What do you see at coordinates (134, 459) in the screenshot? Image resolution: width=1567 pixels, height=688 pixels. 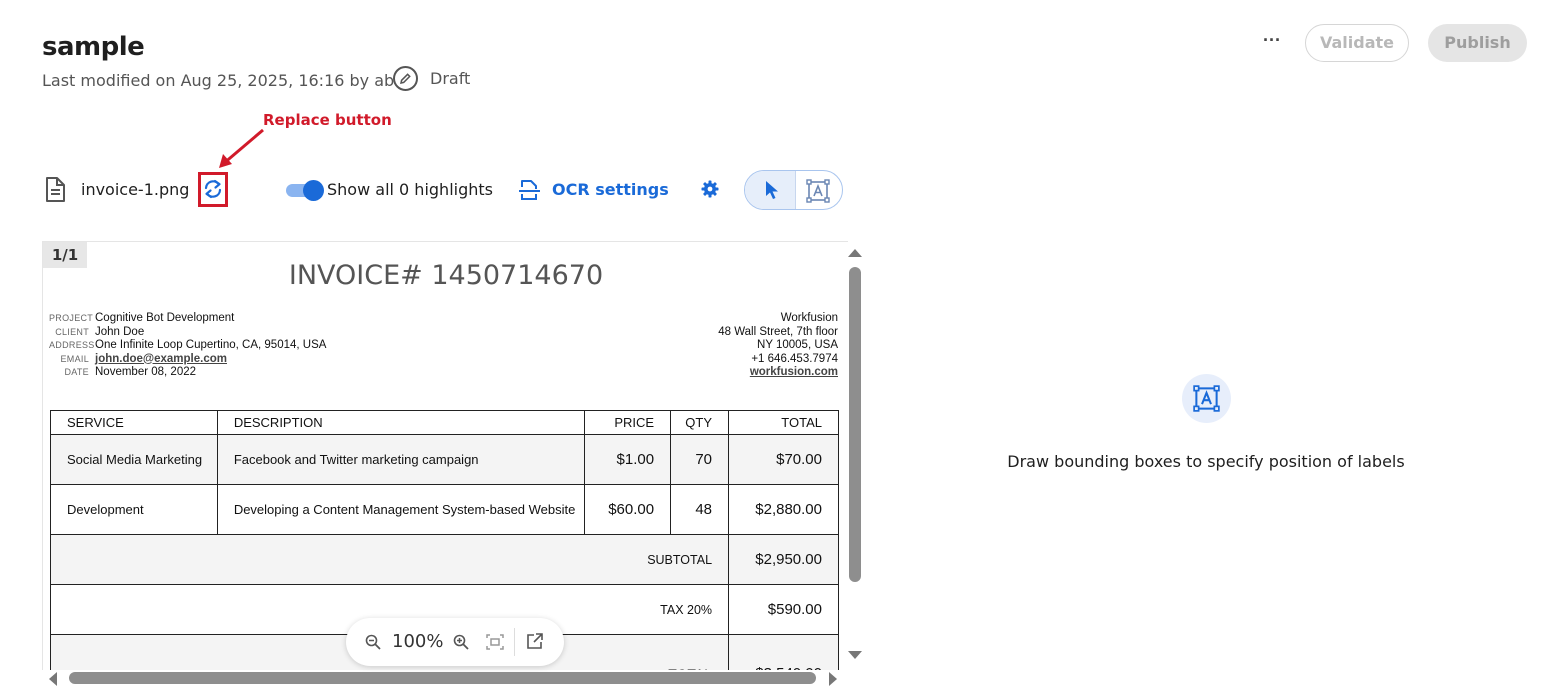 I see `cell-service: Social Media Marketing` at bounding box center [134, 459].